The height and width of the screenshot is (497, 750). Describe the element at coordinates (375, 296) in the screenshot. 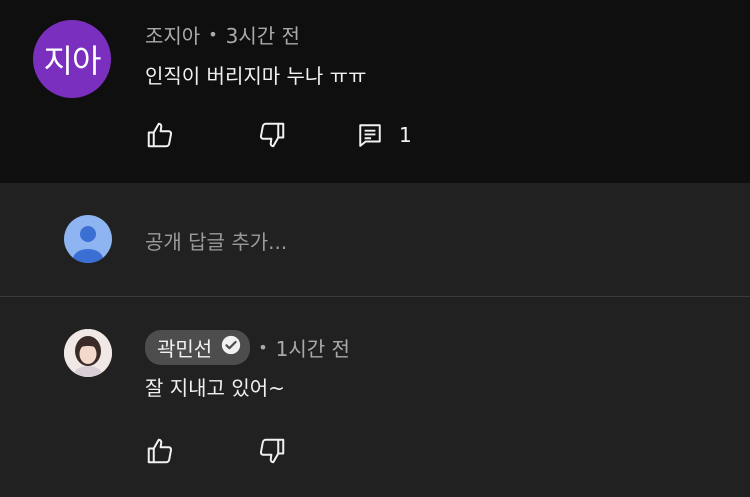

I see `divider` at that location.